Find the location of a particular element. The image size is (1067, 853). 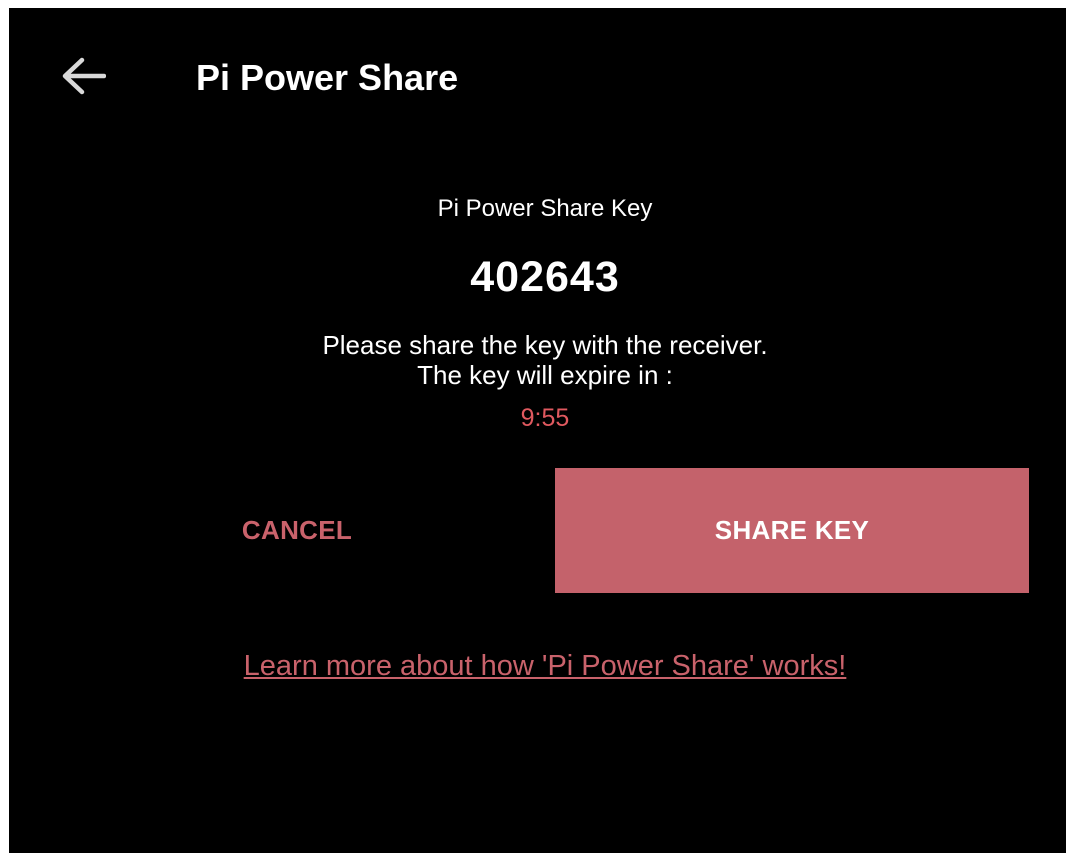

key-label: Pi Power Share Key is located at coordinates (545, 208).